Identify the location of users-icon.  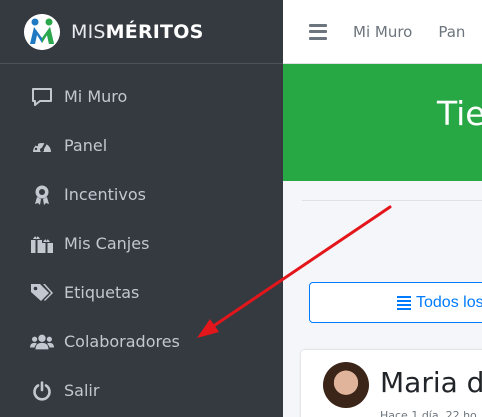
(42, 342).